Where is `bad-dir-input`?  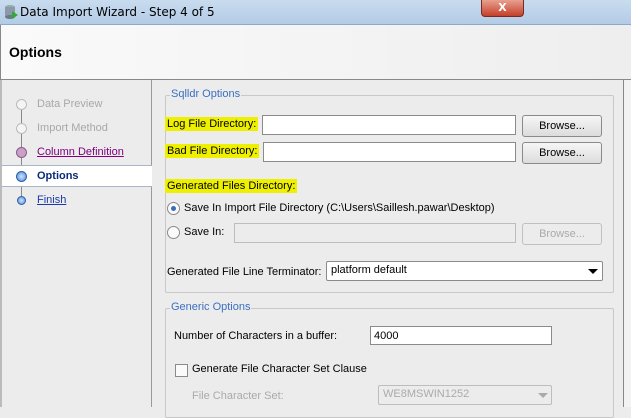 bad-dir-input is located at coordinates (389, 152).